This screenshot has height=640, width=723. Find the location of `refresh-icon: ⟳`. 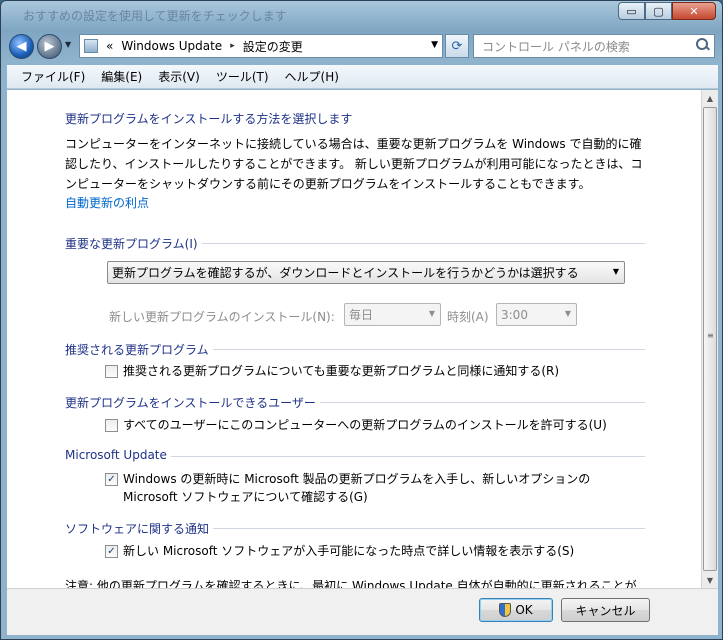

refresh-icon: ⟳ is located at coordinates (457, 46).